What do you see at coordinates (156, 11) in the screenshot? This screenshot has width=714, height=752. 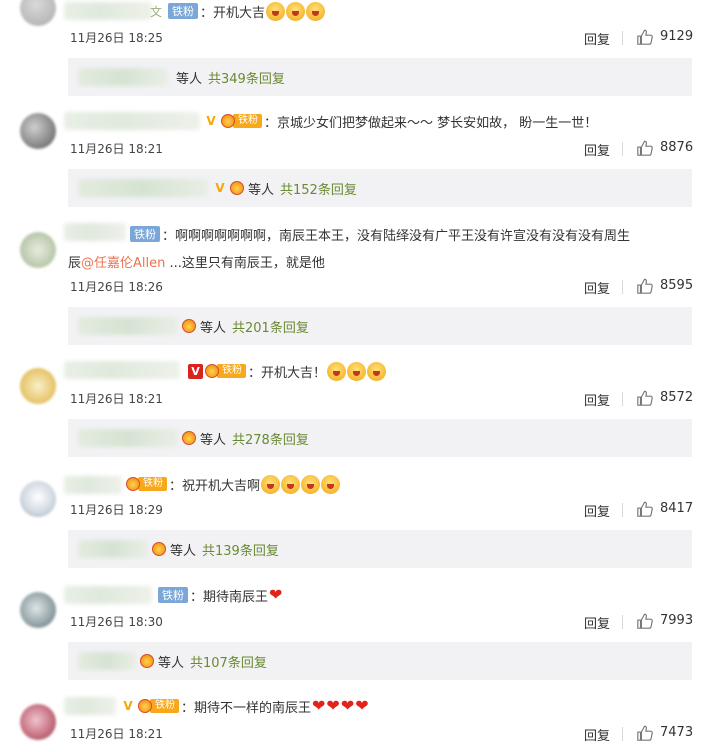 I see `username-tail: 文` at bounding box center [156, 11].